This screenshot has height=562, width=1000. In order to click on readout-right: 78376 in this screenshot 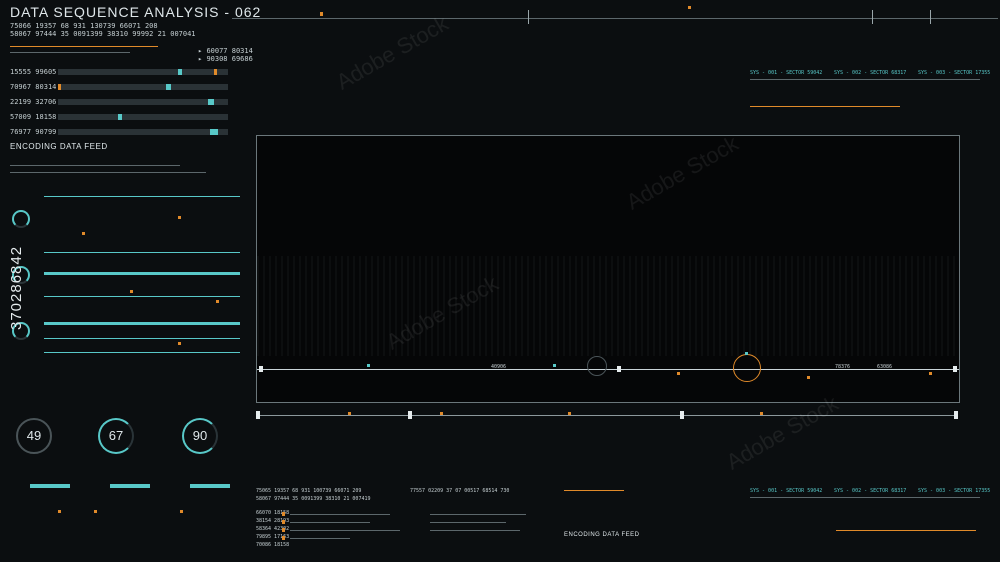, I will do `click(843, 367)`.